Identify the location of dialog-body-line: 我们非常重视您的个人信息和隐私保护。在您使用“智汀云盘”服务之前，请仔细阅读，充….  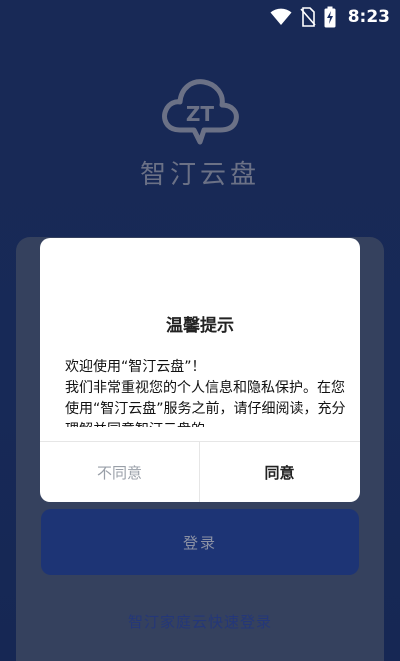
(205, 403).